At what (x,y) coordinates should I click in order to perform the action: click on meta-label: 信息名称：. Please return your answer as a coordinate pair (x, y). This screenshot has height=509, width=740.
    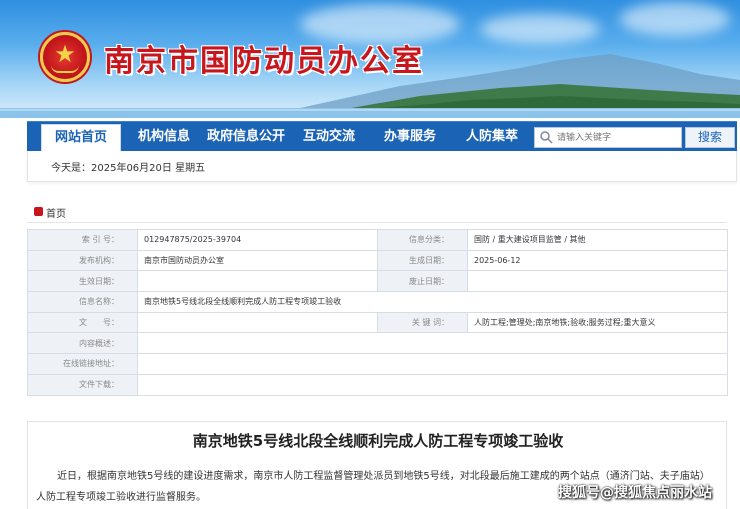
    Looking at the image, I should click on (82, 302).